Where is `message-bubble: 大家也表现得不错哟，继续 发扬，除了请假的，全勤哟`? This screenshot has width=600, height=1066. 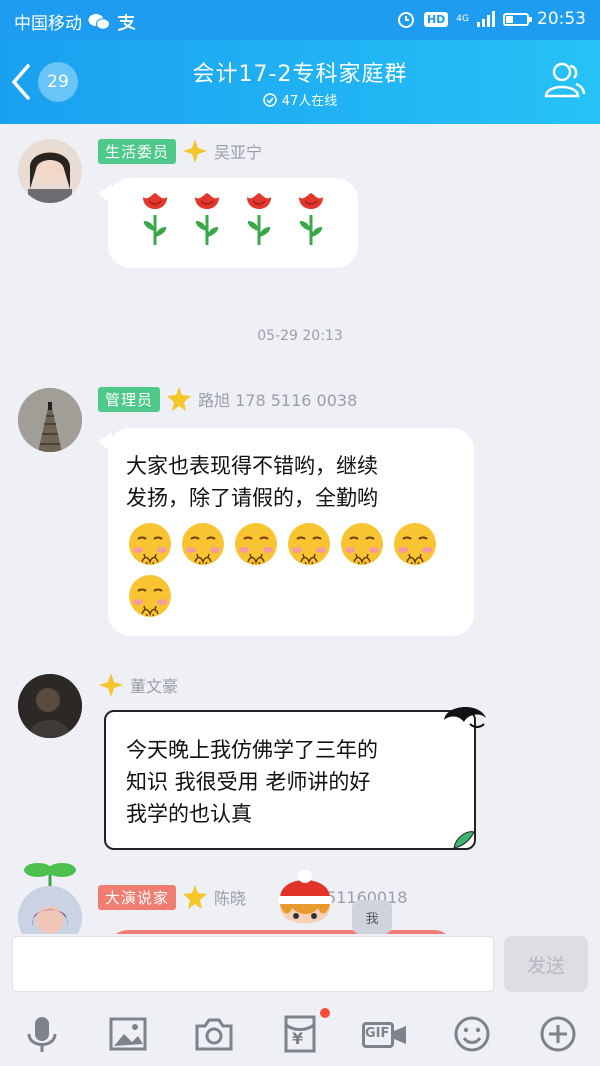 message-bubble: 大家也表现得不错哟，继续 发扬，除了请假的，全勤哟 is located at coordinates (291, 532).